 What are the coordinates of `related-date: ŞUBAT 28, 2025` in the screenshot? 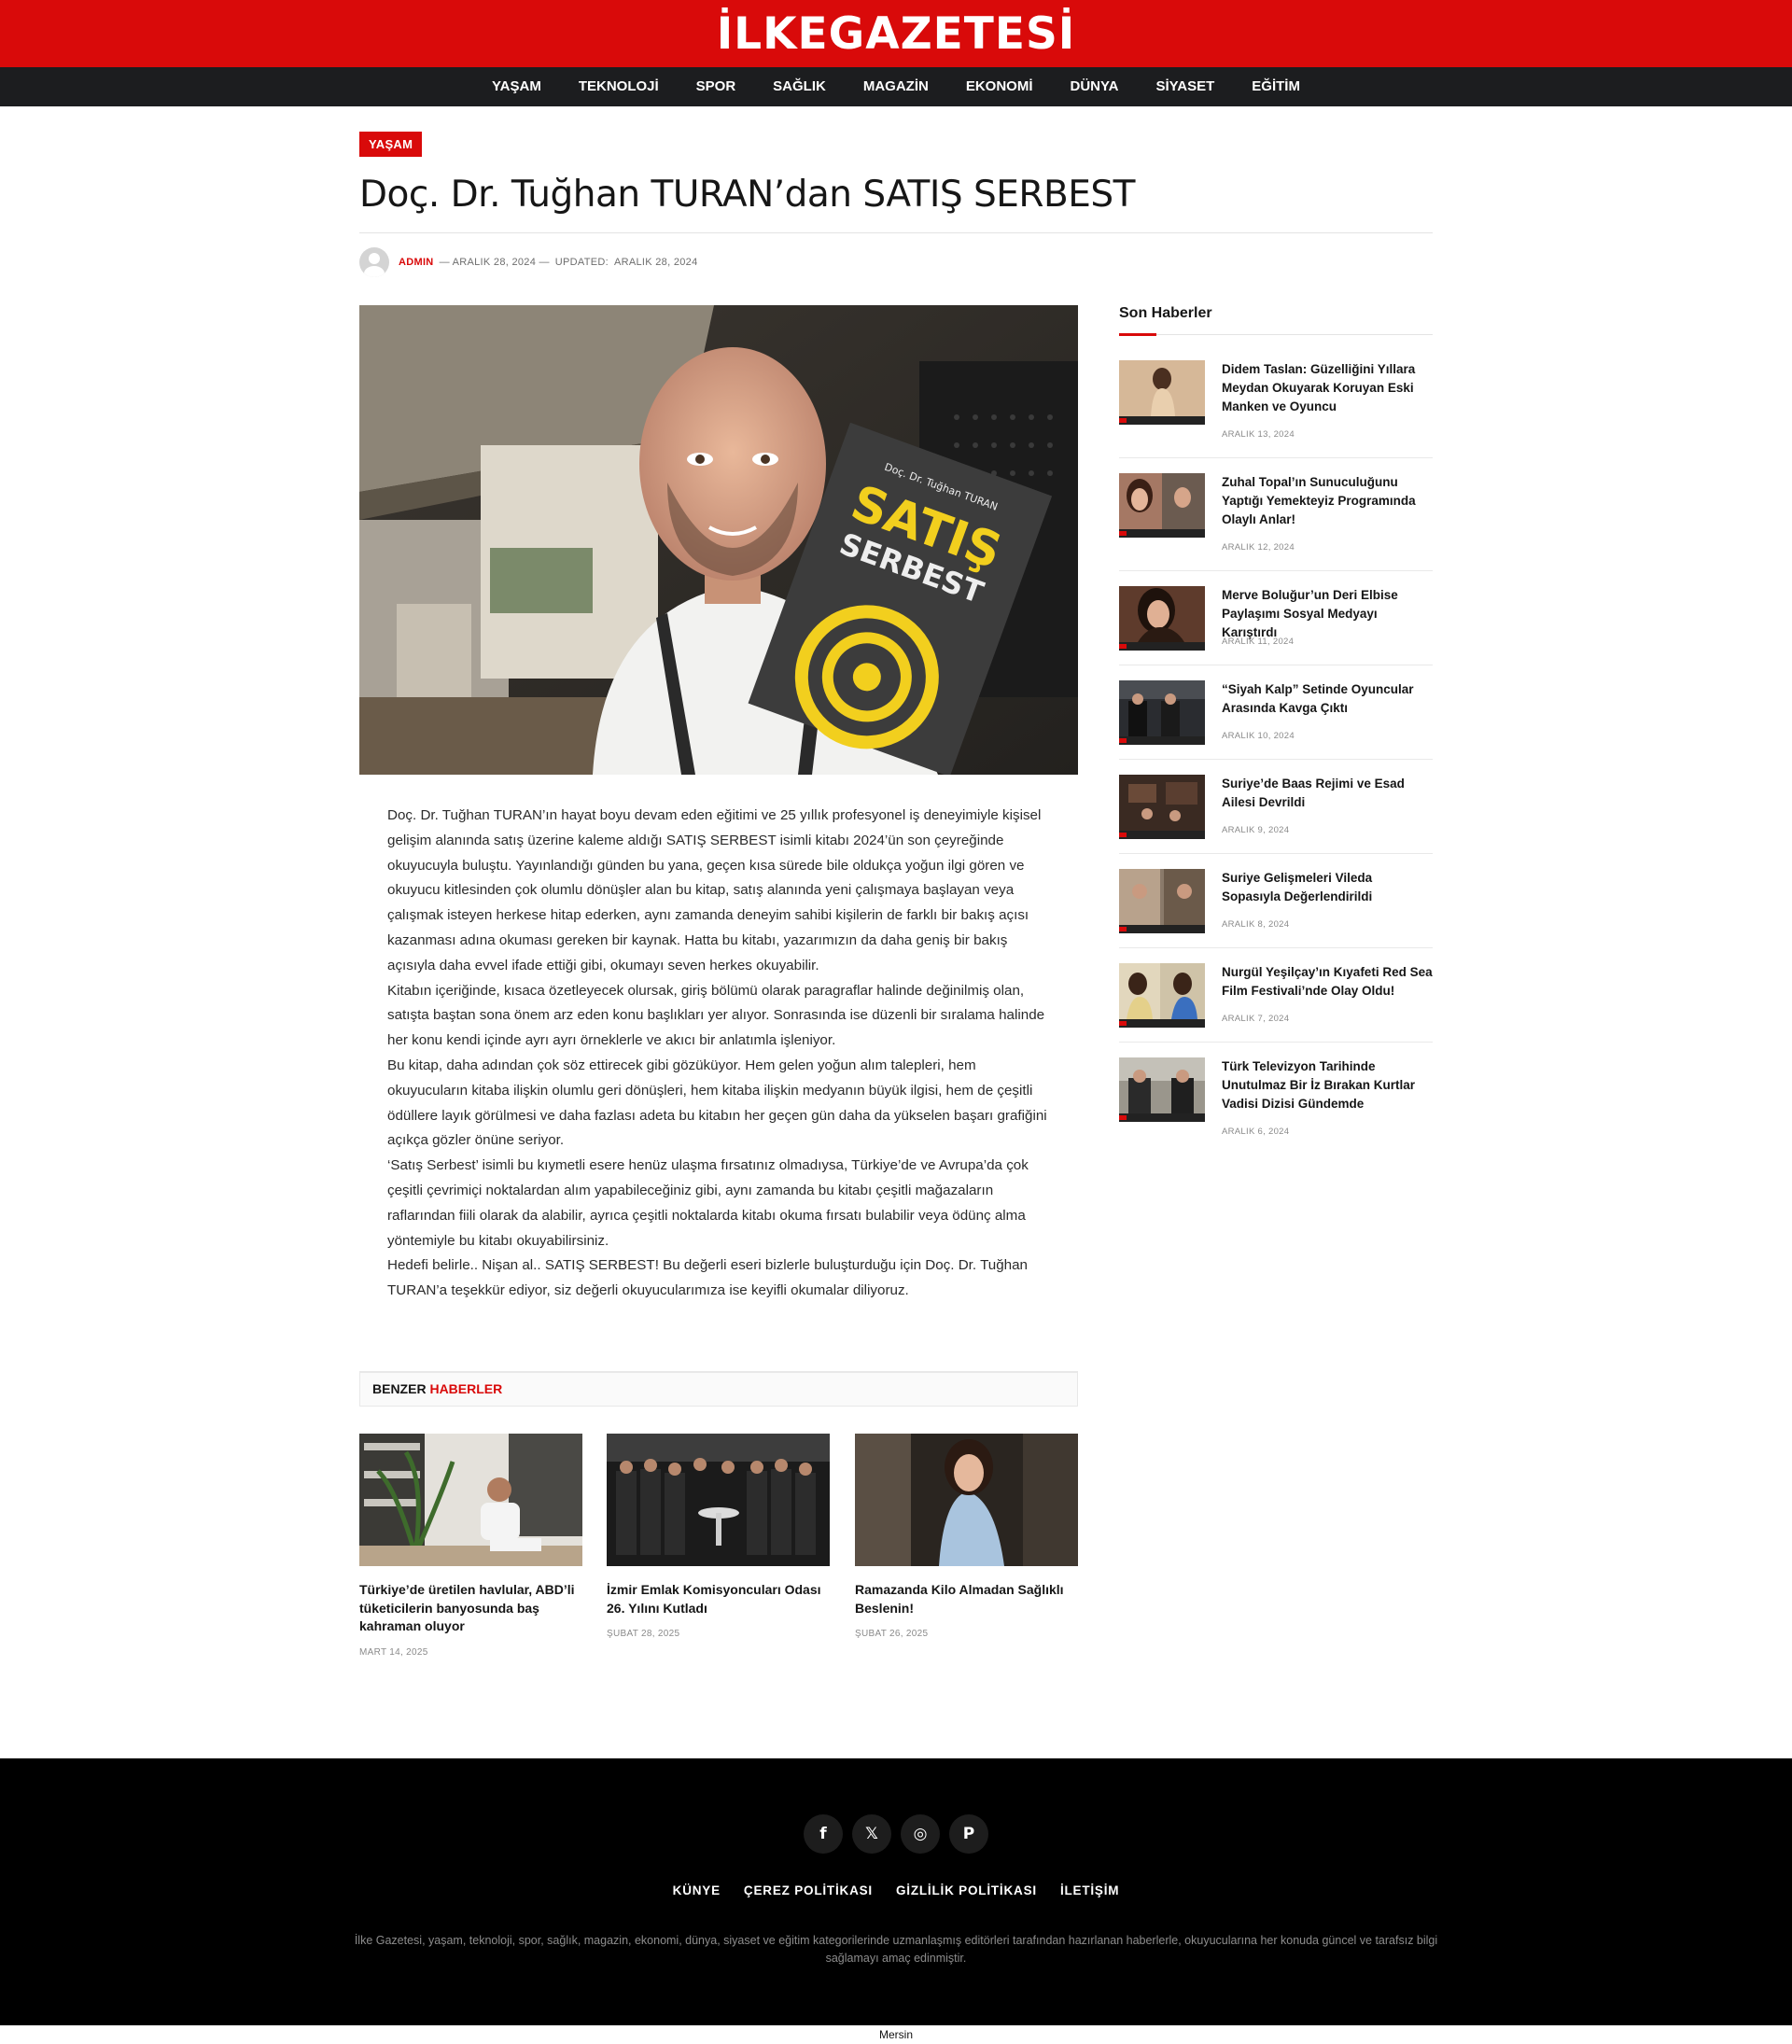 It's located at (643, 1634).